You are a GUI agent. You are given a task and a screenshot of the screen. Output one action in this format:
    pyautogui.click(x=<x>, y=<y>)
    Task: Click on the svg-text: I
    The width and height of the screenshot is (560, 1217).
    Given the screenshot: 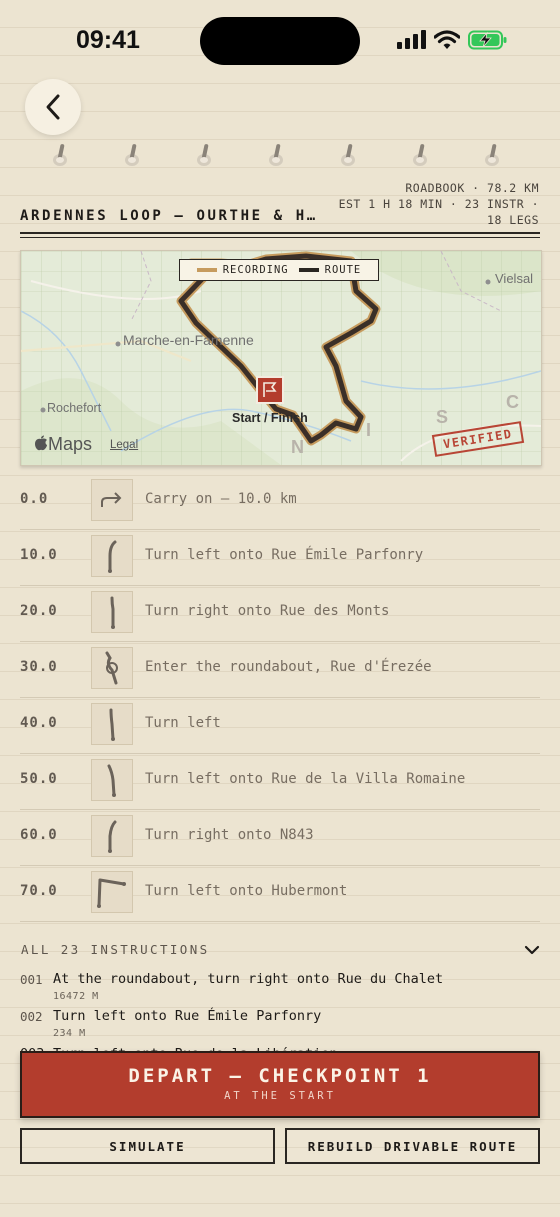 What is the action you would take?
    pyautogui.click(x=368, y=430)
    